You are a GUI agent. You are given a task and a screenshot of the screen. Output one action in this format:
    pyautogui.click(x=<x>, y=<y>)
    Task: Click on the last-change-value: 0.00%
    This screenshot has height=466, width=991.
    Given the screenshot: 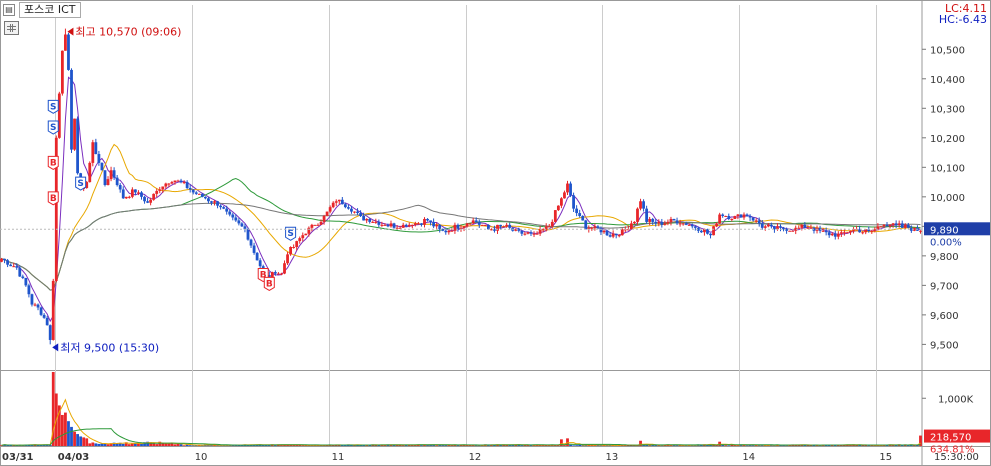 What is the action you would take?
    pyautogui.click(x=946, y=242)
    